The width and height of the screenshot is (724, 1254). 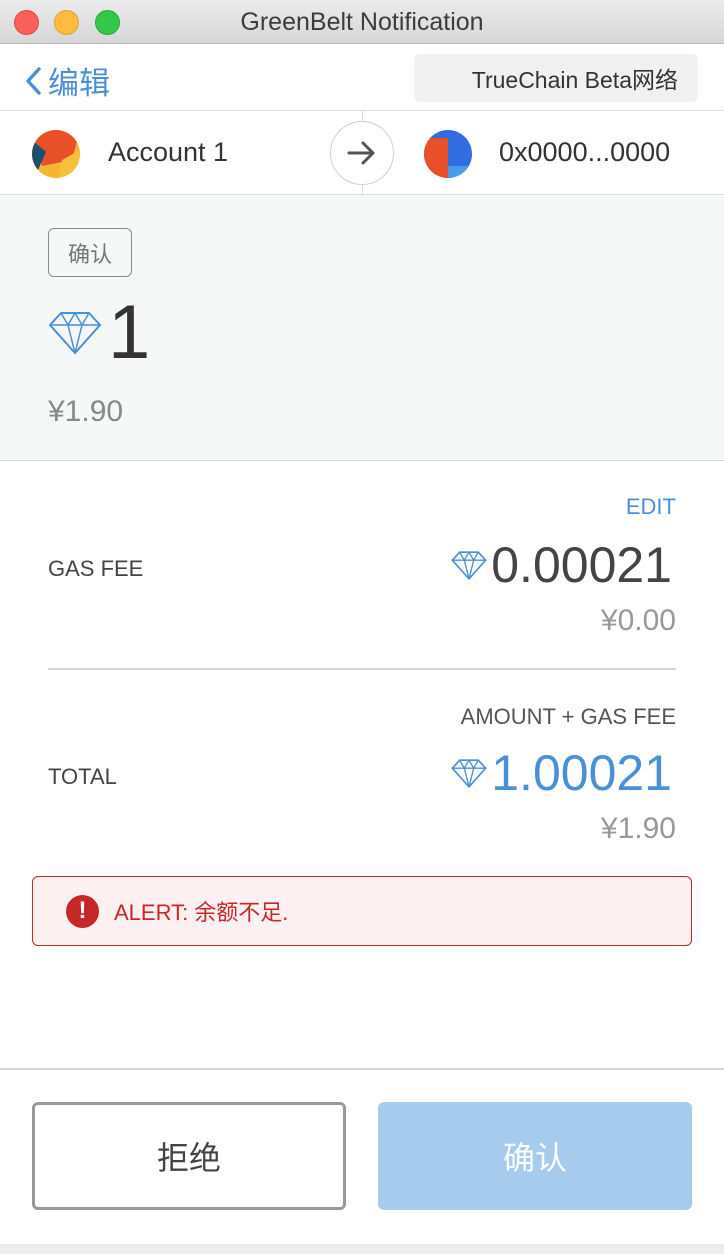 I want to click on gas-fee-value-row: 0.00021, so click(x=561, y=565).